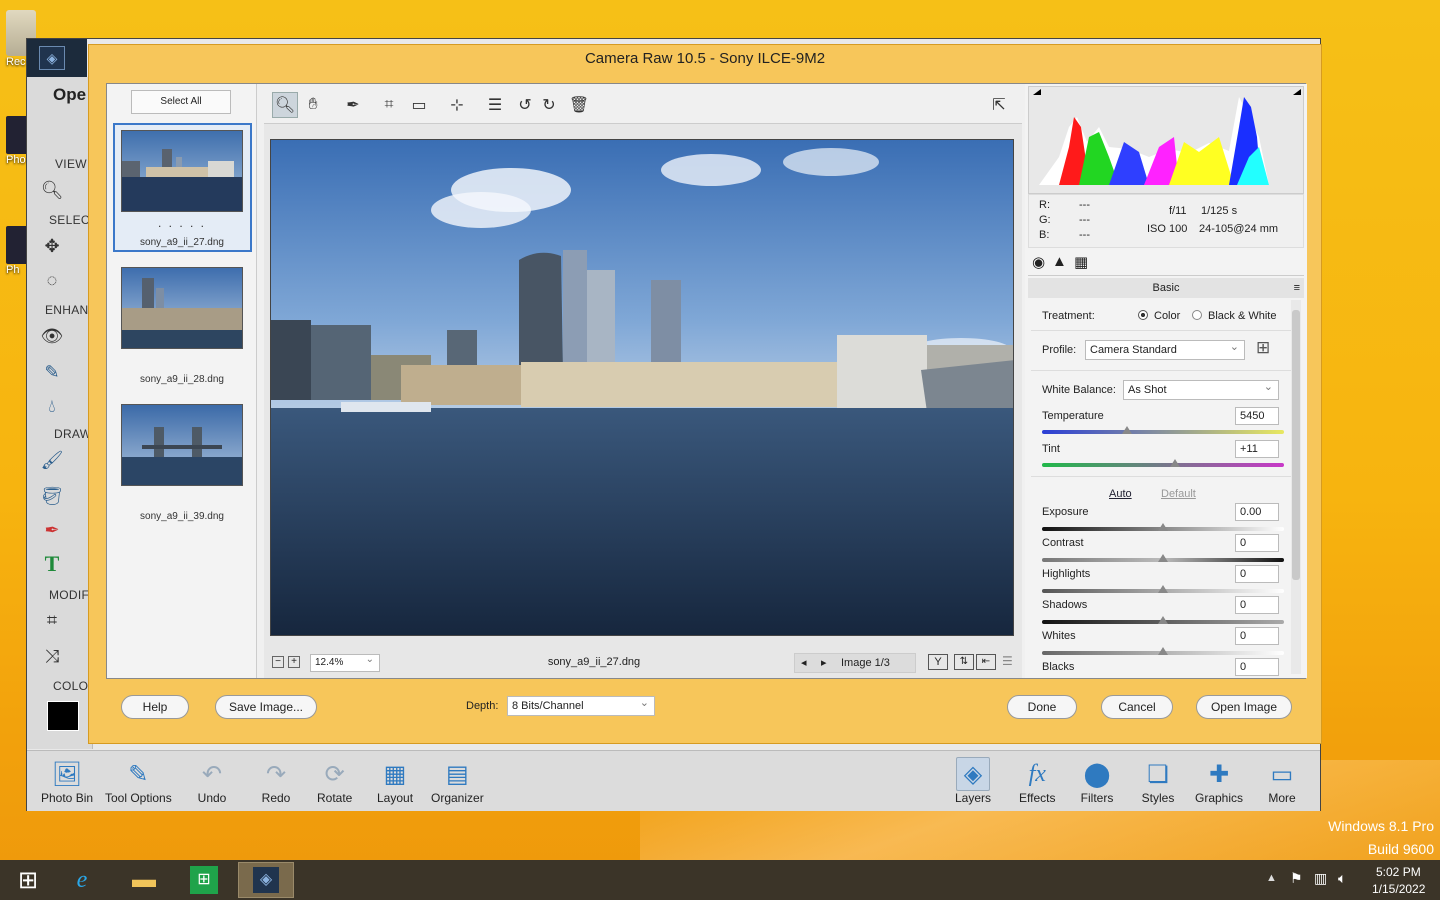 This screenshot has height=900, width=1440. Describe the element at coordinates (1282, 781) in the screenshot. I see `more-button: ▭ More` at that location.